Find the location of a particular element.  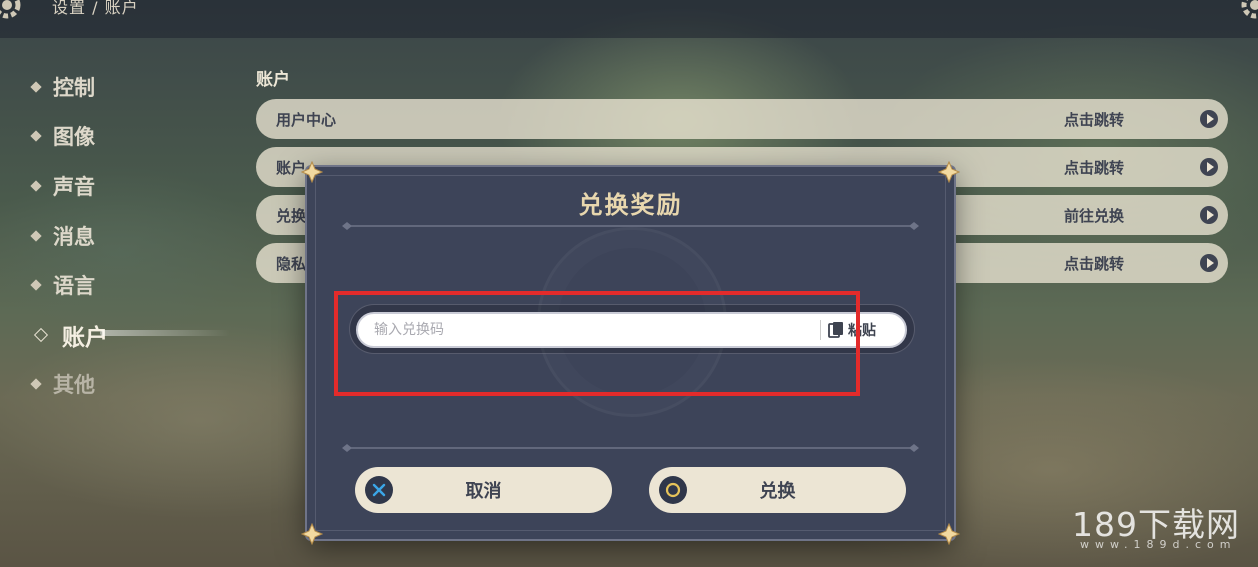

cross-icon is located at coordinates (379, 490).